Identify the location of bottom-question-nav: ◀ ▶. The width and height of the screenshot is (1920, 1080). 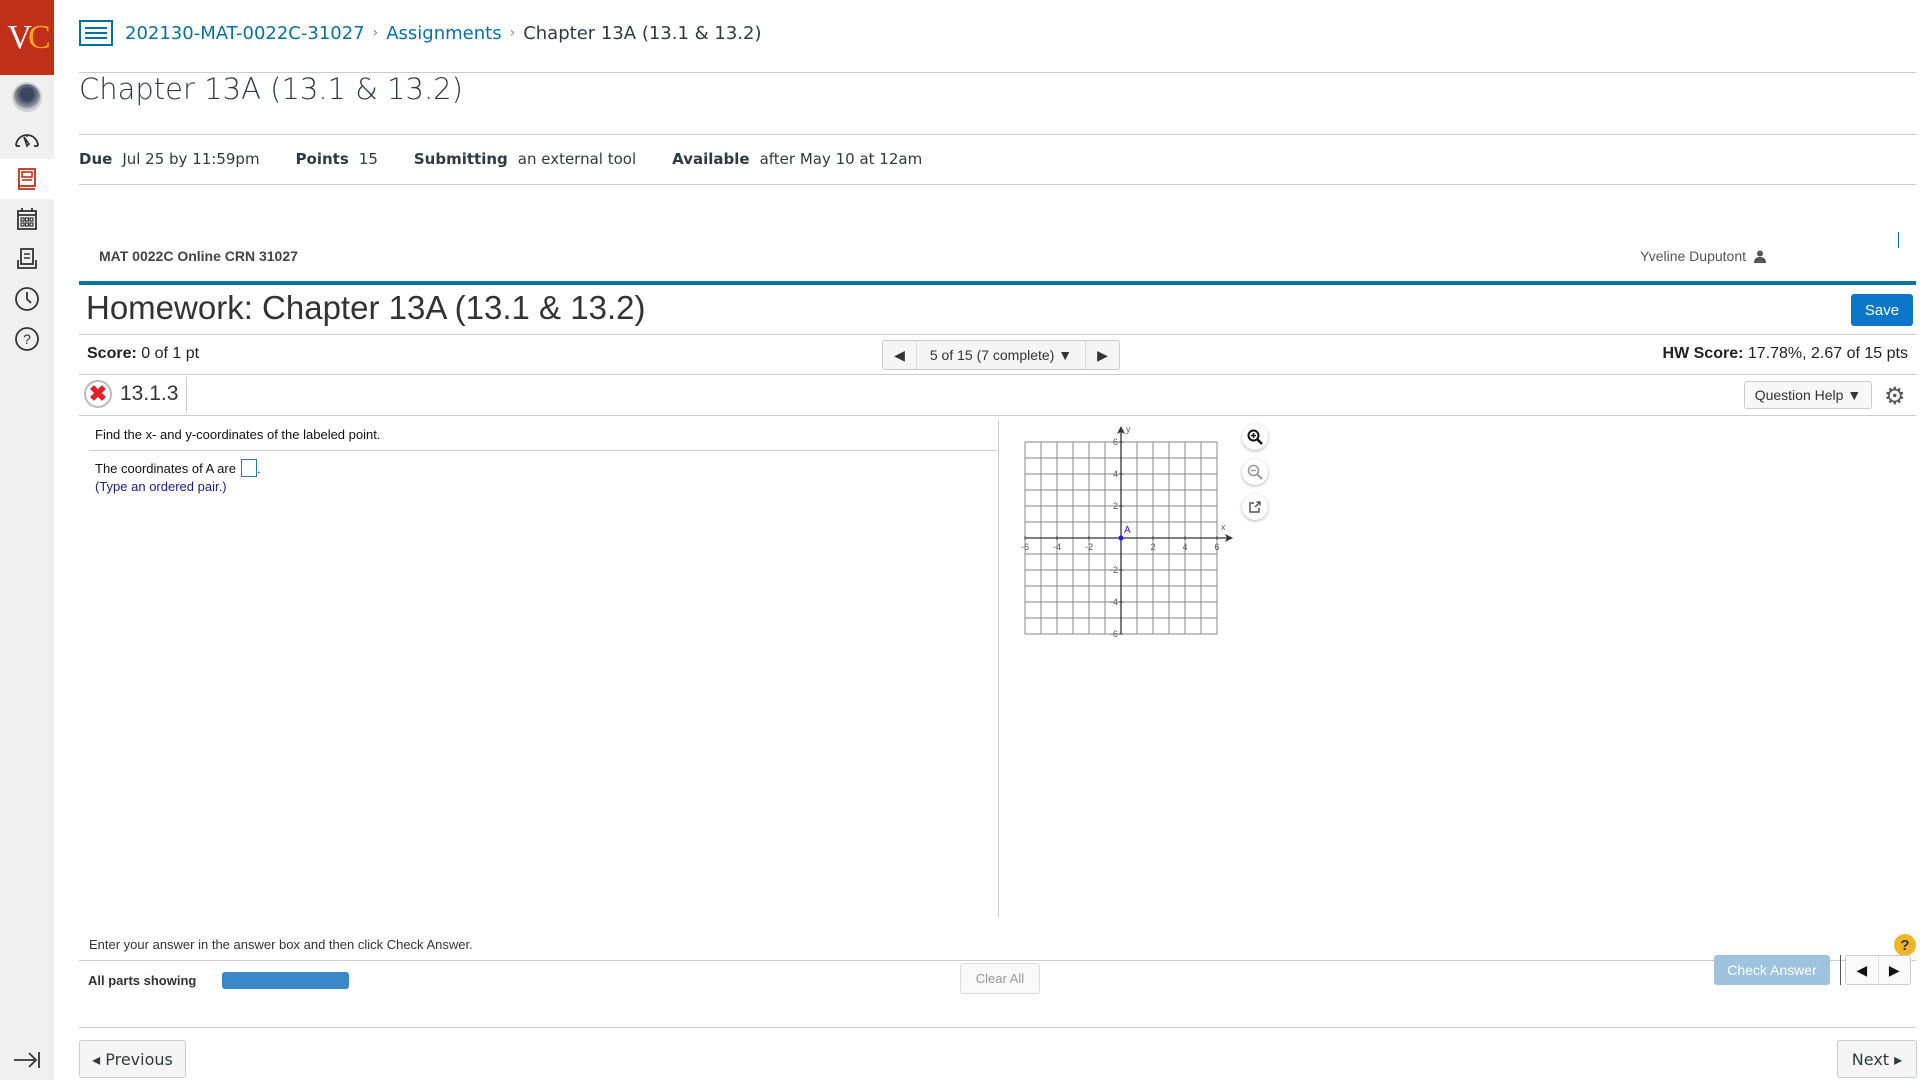
(1878, 970).